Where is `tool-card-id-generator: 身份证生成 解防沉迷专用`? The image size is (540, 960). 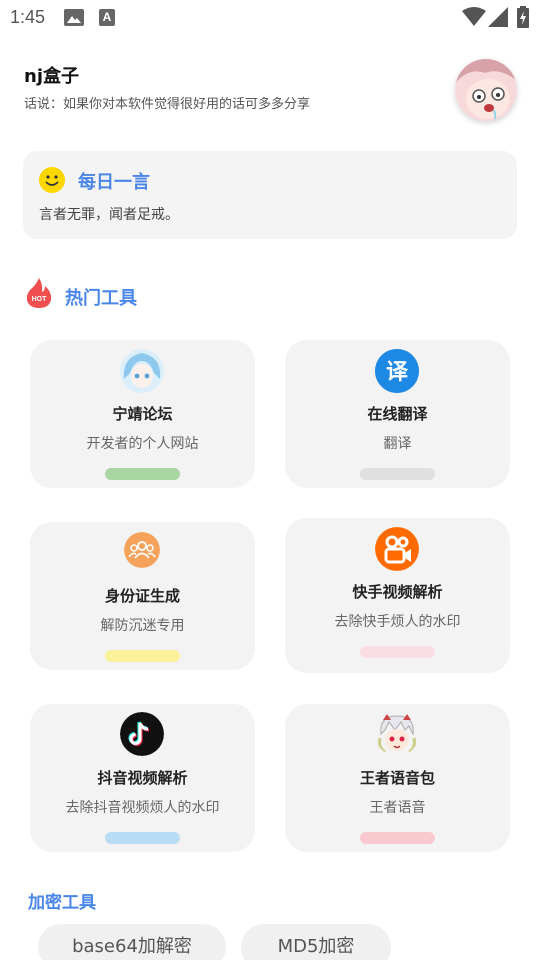 tool-card-id-generator: 身份证生成 解防沉迷专用 is located at coordinates (142, 596).